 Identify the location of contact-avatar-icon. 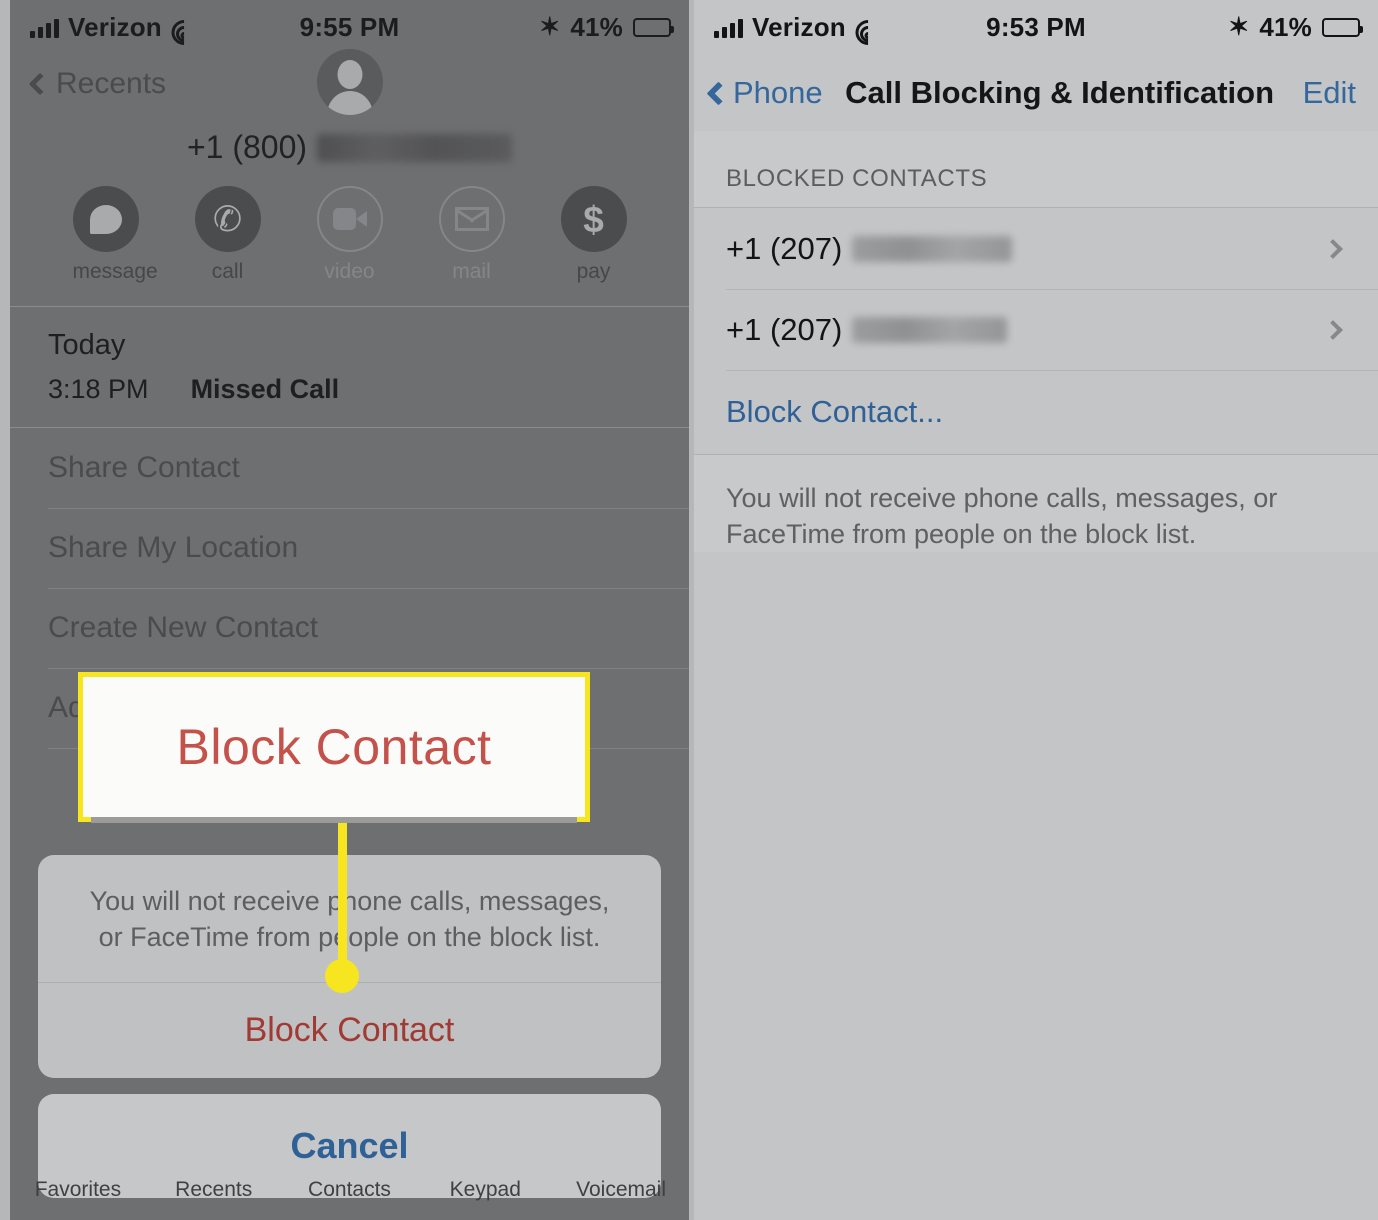
(349, 82).